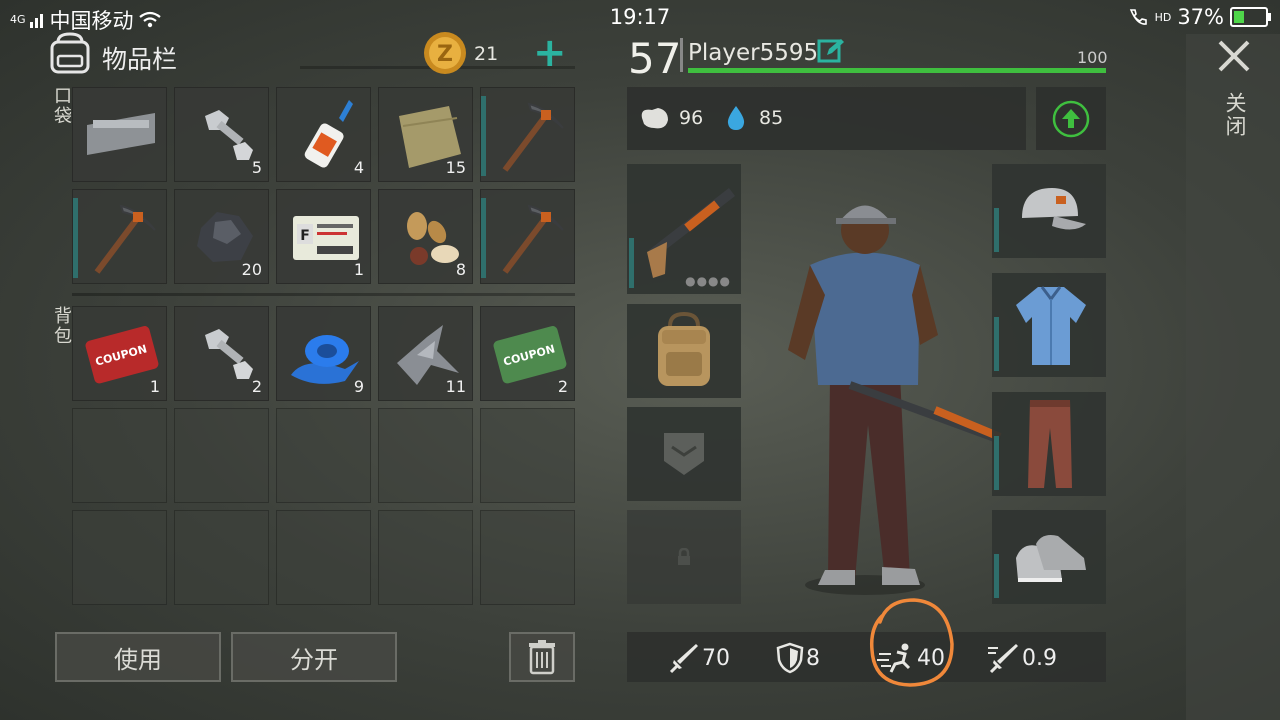  What do you see at coordinates (716, 658) in the screenshot?
I see `attack-value: 70` at bounding box center [716, 658].